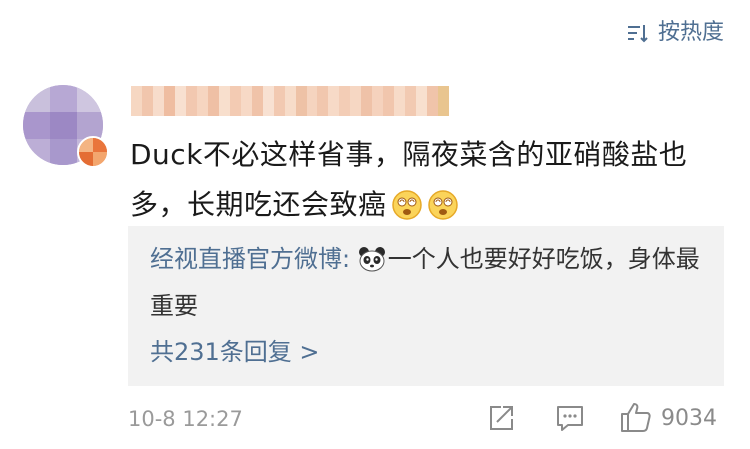 This screenshot has height=449, width=750. Describe the element at coordinates (235, 352) in the screenshot. I see `view-replies-link: 共231条回复 >` at that location.